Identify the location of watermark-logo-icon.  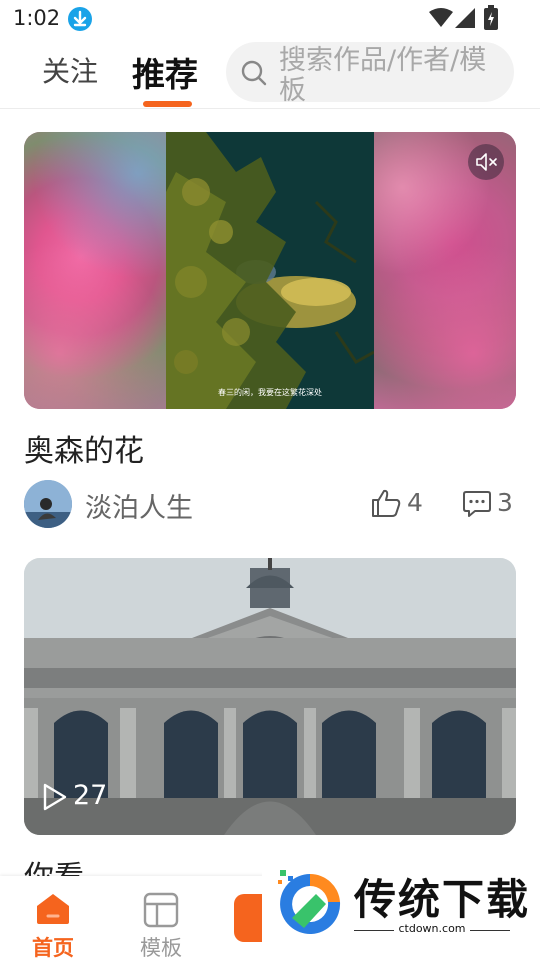
(310, 904).